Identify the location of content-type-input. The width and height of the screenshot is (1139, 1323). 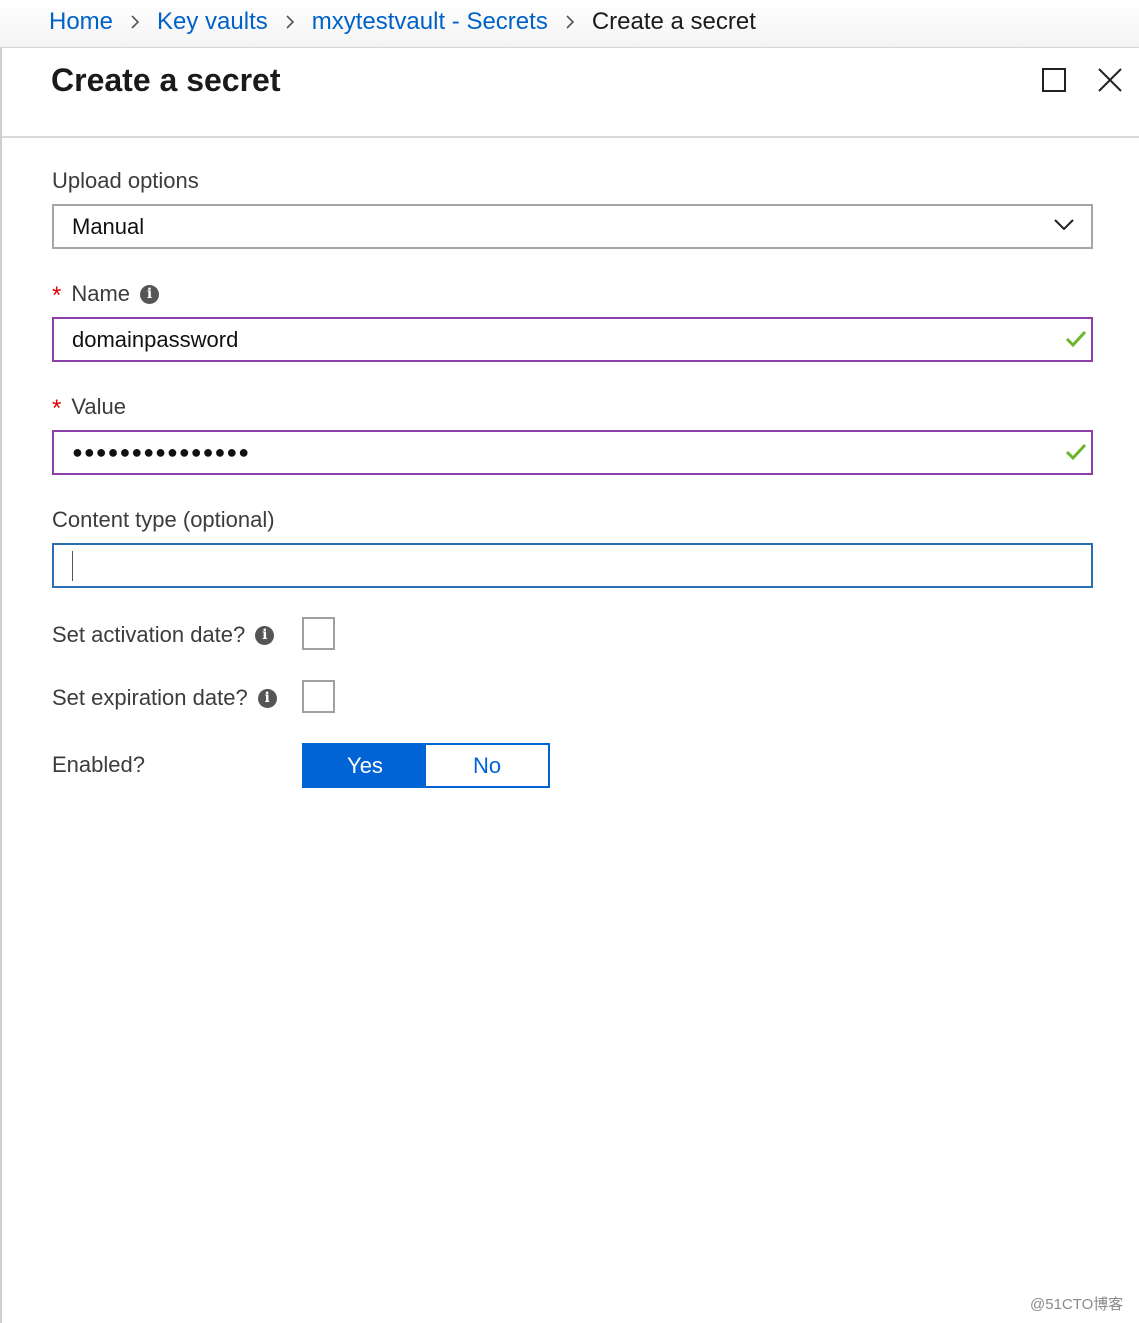
(572, 565).